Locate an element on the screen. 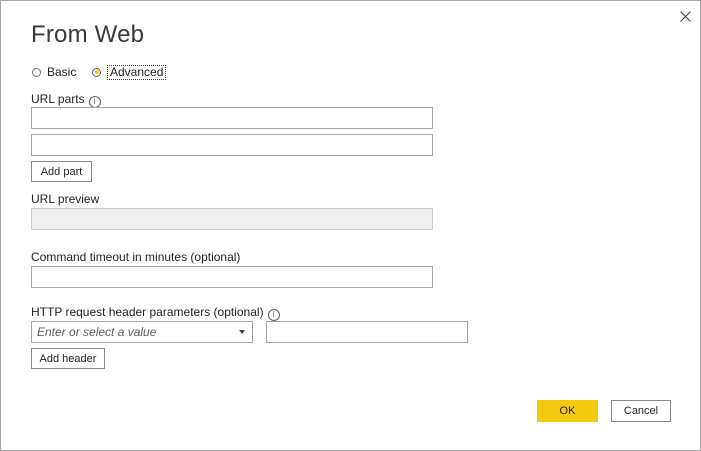 The image size is (701, 451). radio-basic: Basic is located at coordinates (54, 72).